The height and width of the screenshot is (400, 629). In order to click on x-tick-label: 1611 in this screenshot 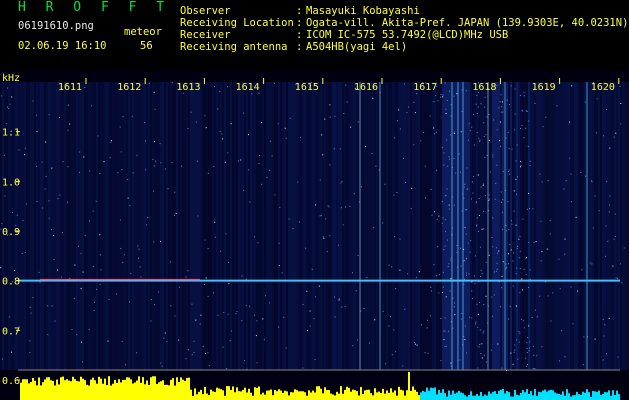, I will do `click(70, 87)`.